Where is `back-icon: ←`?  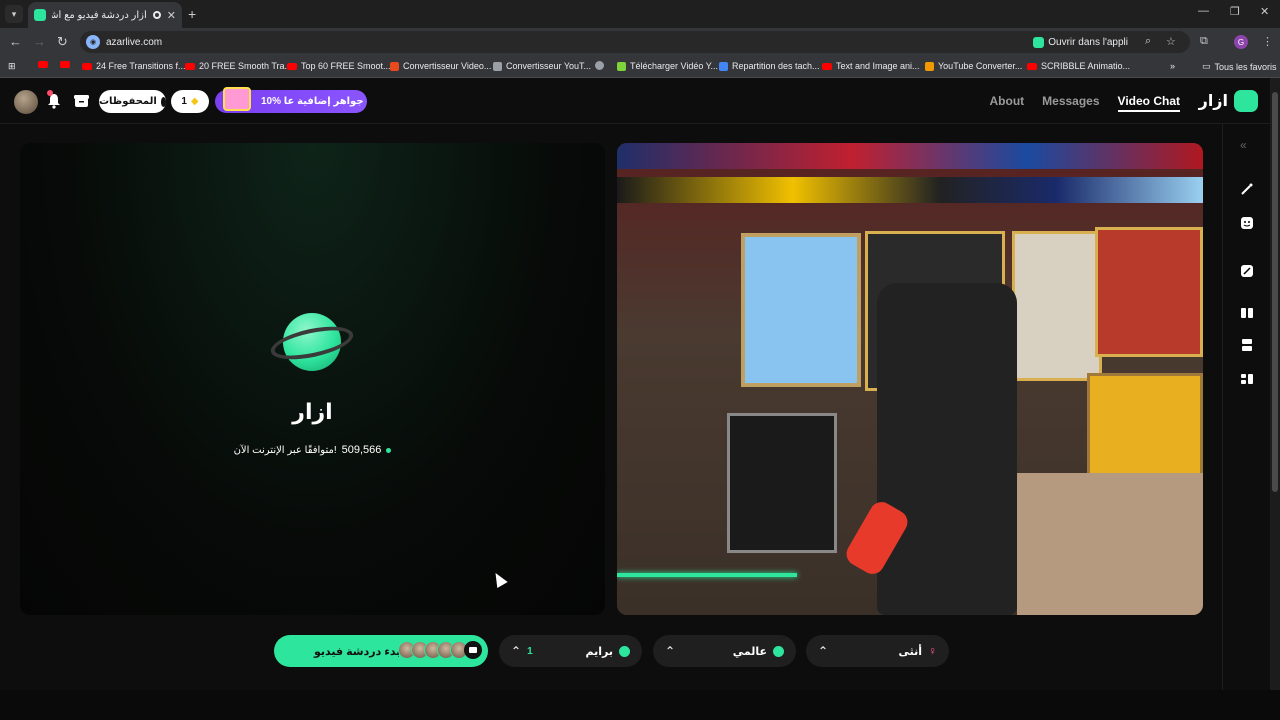 back-icon: ← is located at coordinates (15, 42).